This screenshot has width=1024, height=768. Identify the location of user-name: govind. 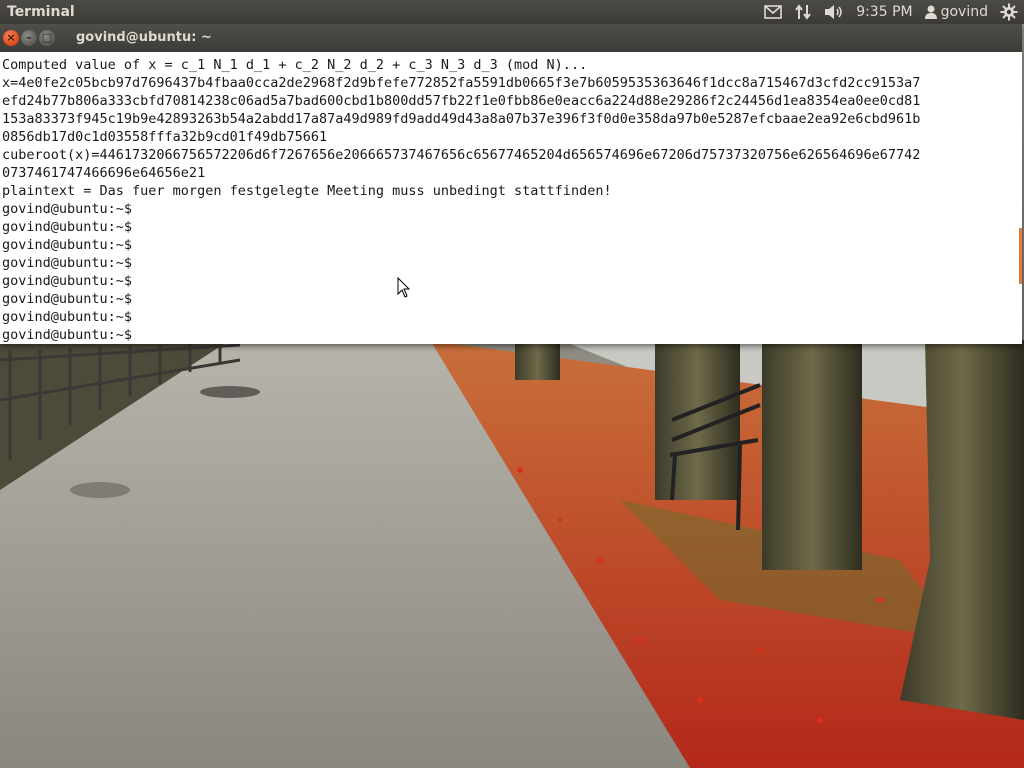
(964, 12).